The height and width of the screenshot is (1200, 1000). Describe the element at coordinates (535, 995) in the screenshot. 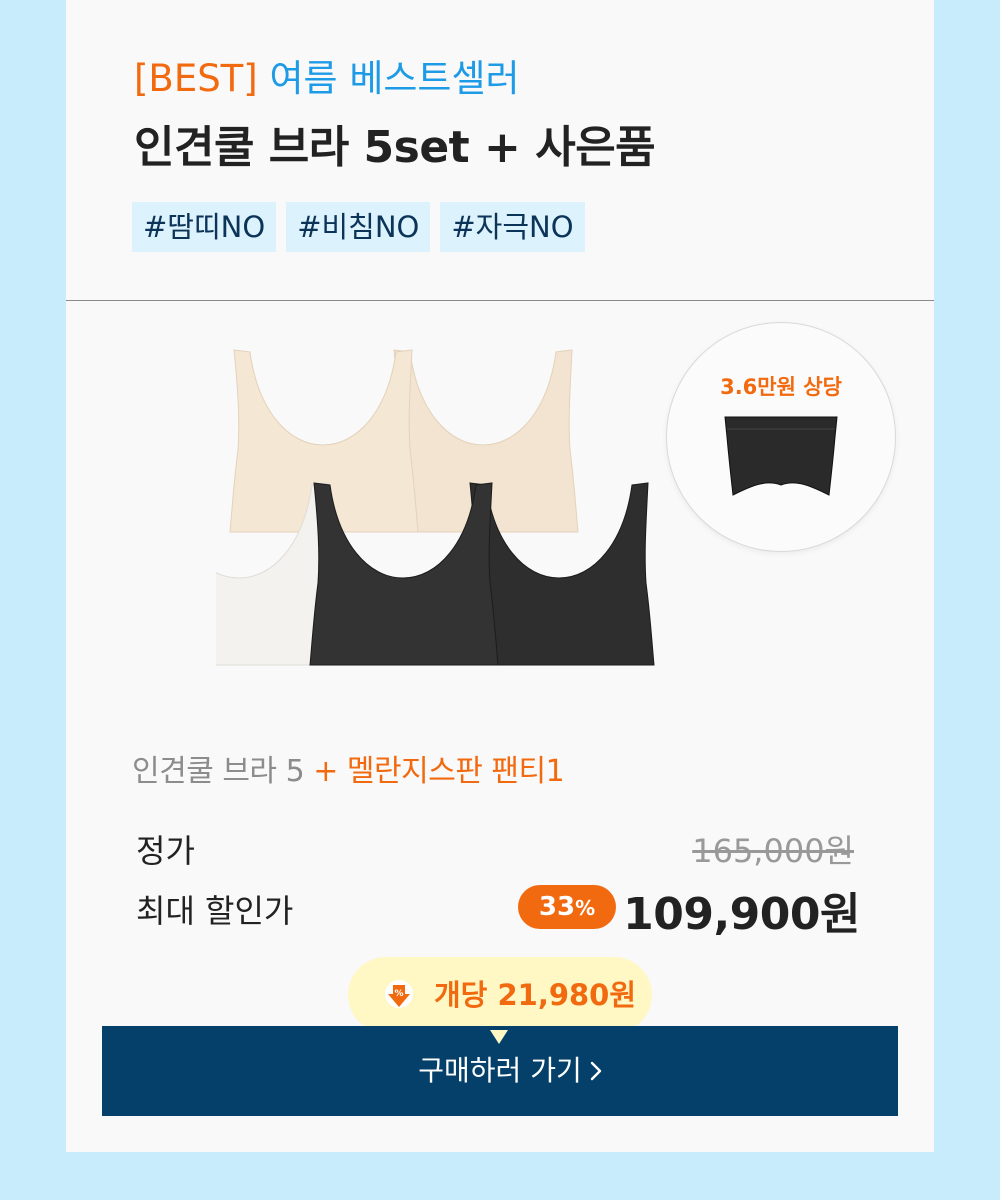

I see `per-item-price: 개당 21,980원` at that location.